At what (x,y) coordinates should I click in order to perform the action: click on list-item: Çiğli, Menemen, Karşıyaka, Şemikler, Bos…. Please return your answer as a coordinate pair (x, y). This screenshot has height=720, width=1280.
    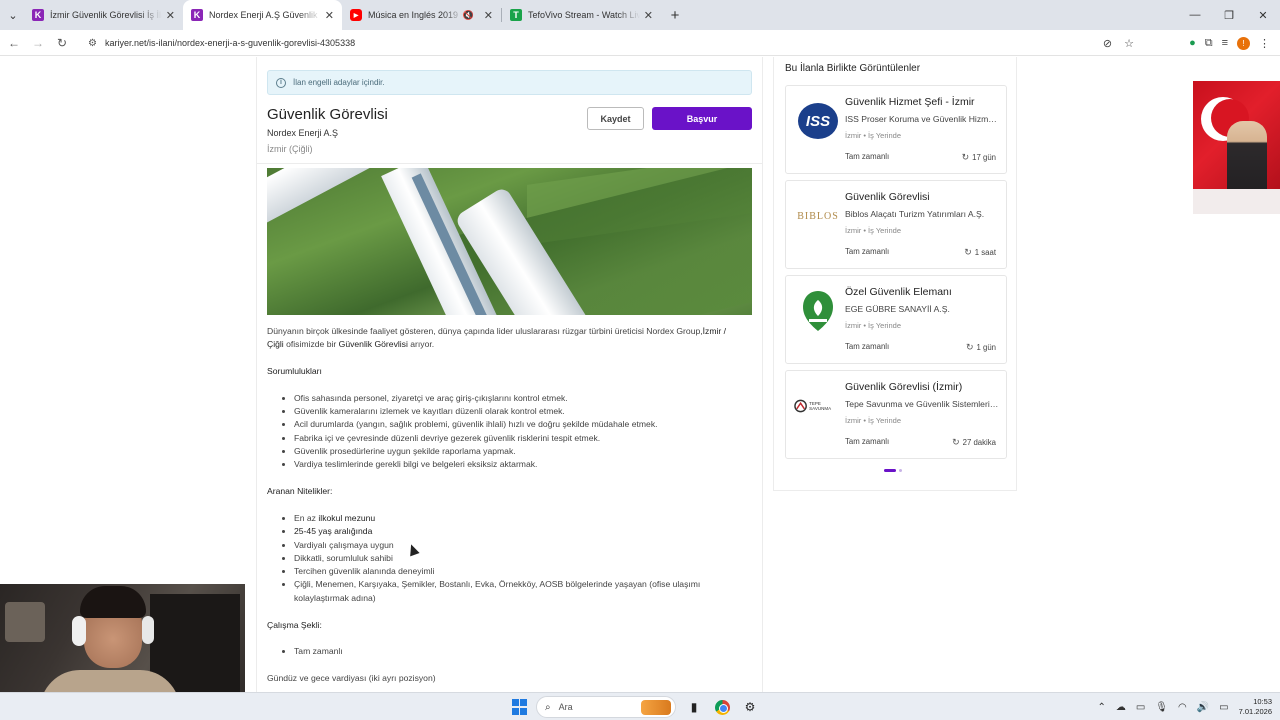
    Looking at the image, I should click on (515, 591).